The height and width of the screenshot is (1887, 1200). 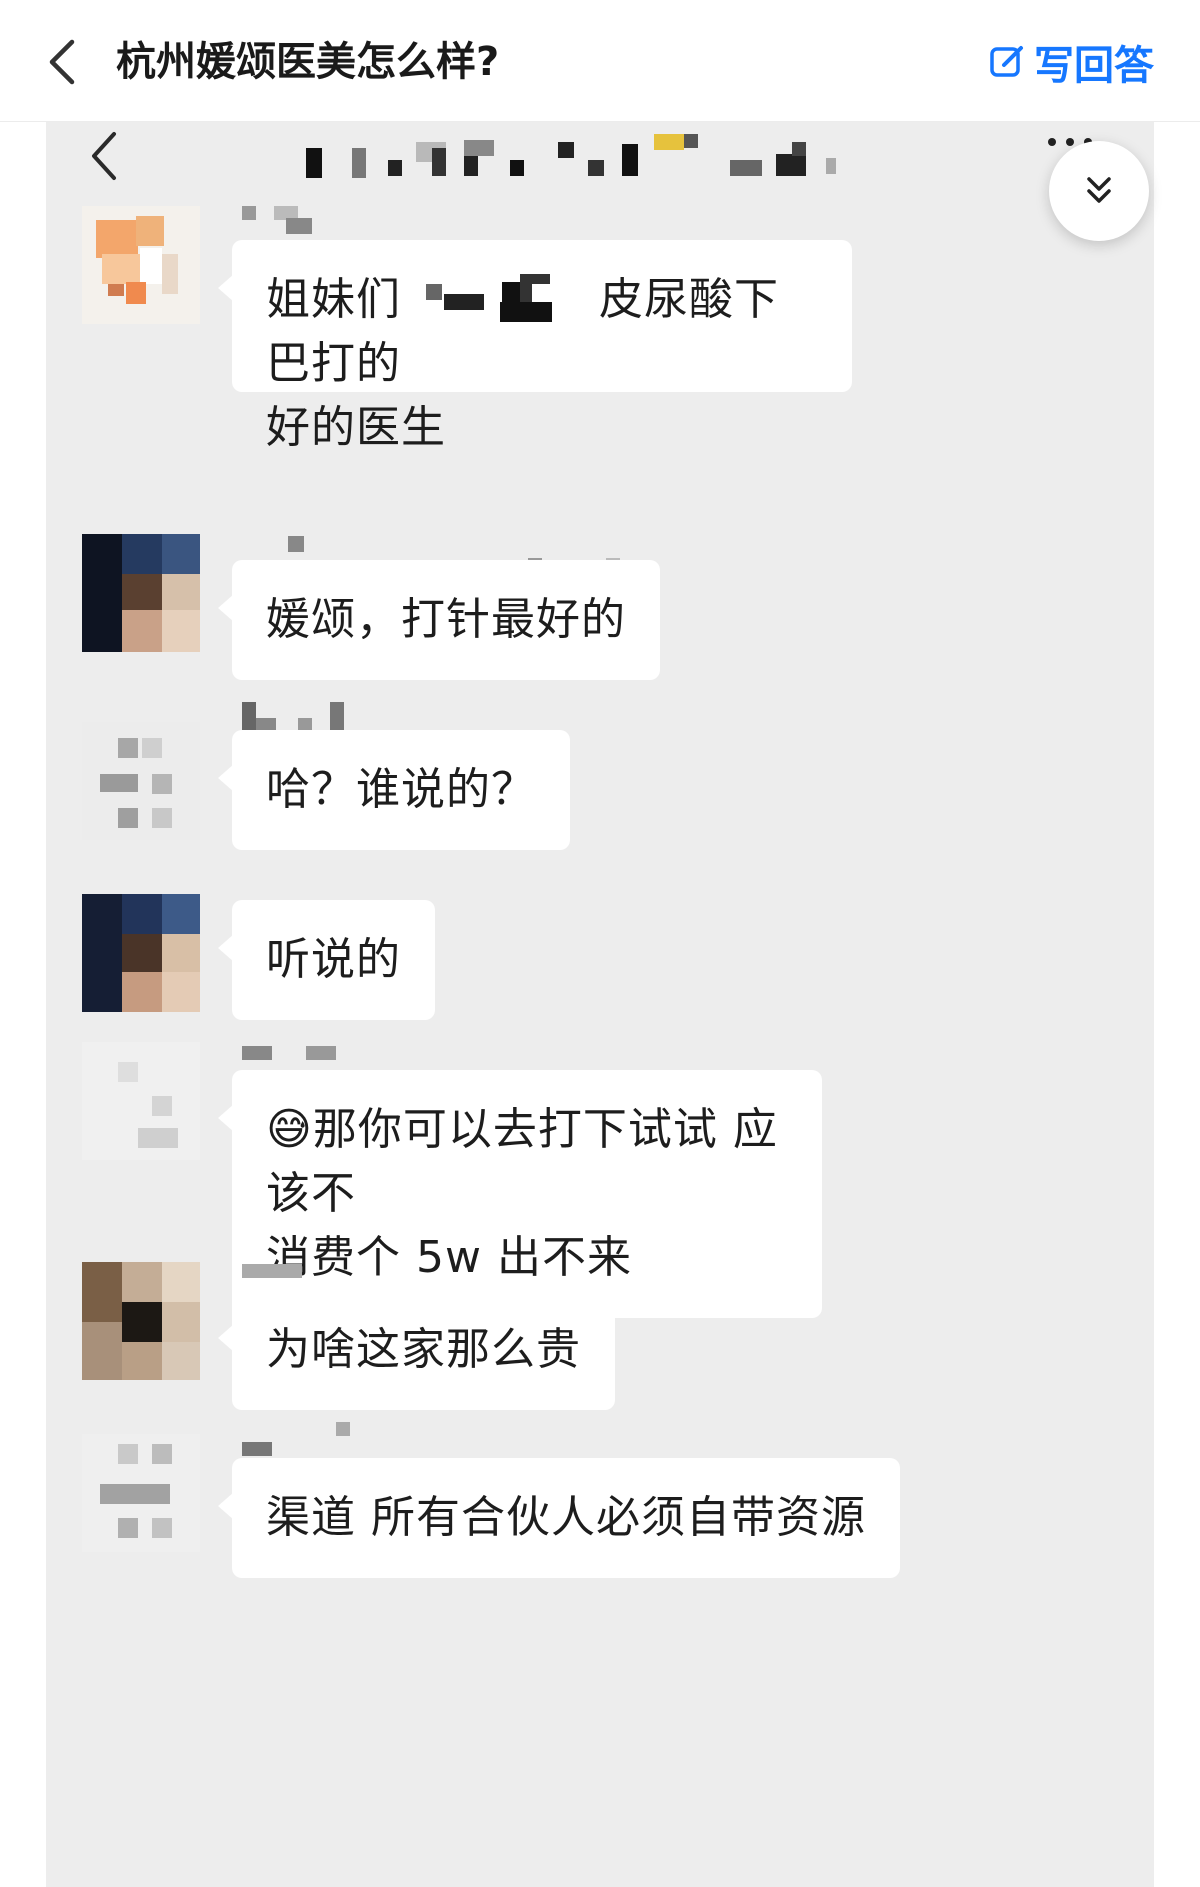 What do you see at coordinates (308, 62) in the screenshot?
I see `page-title: 杭州媛颂医美怎么样?` at bounding box center [308, 62].